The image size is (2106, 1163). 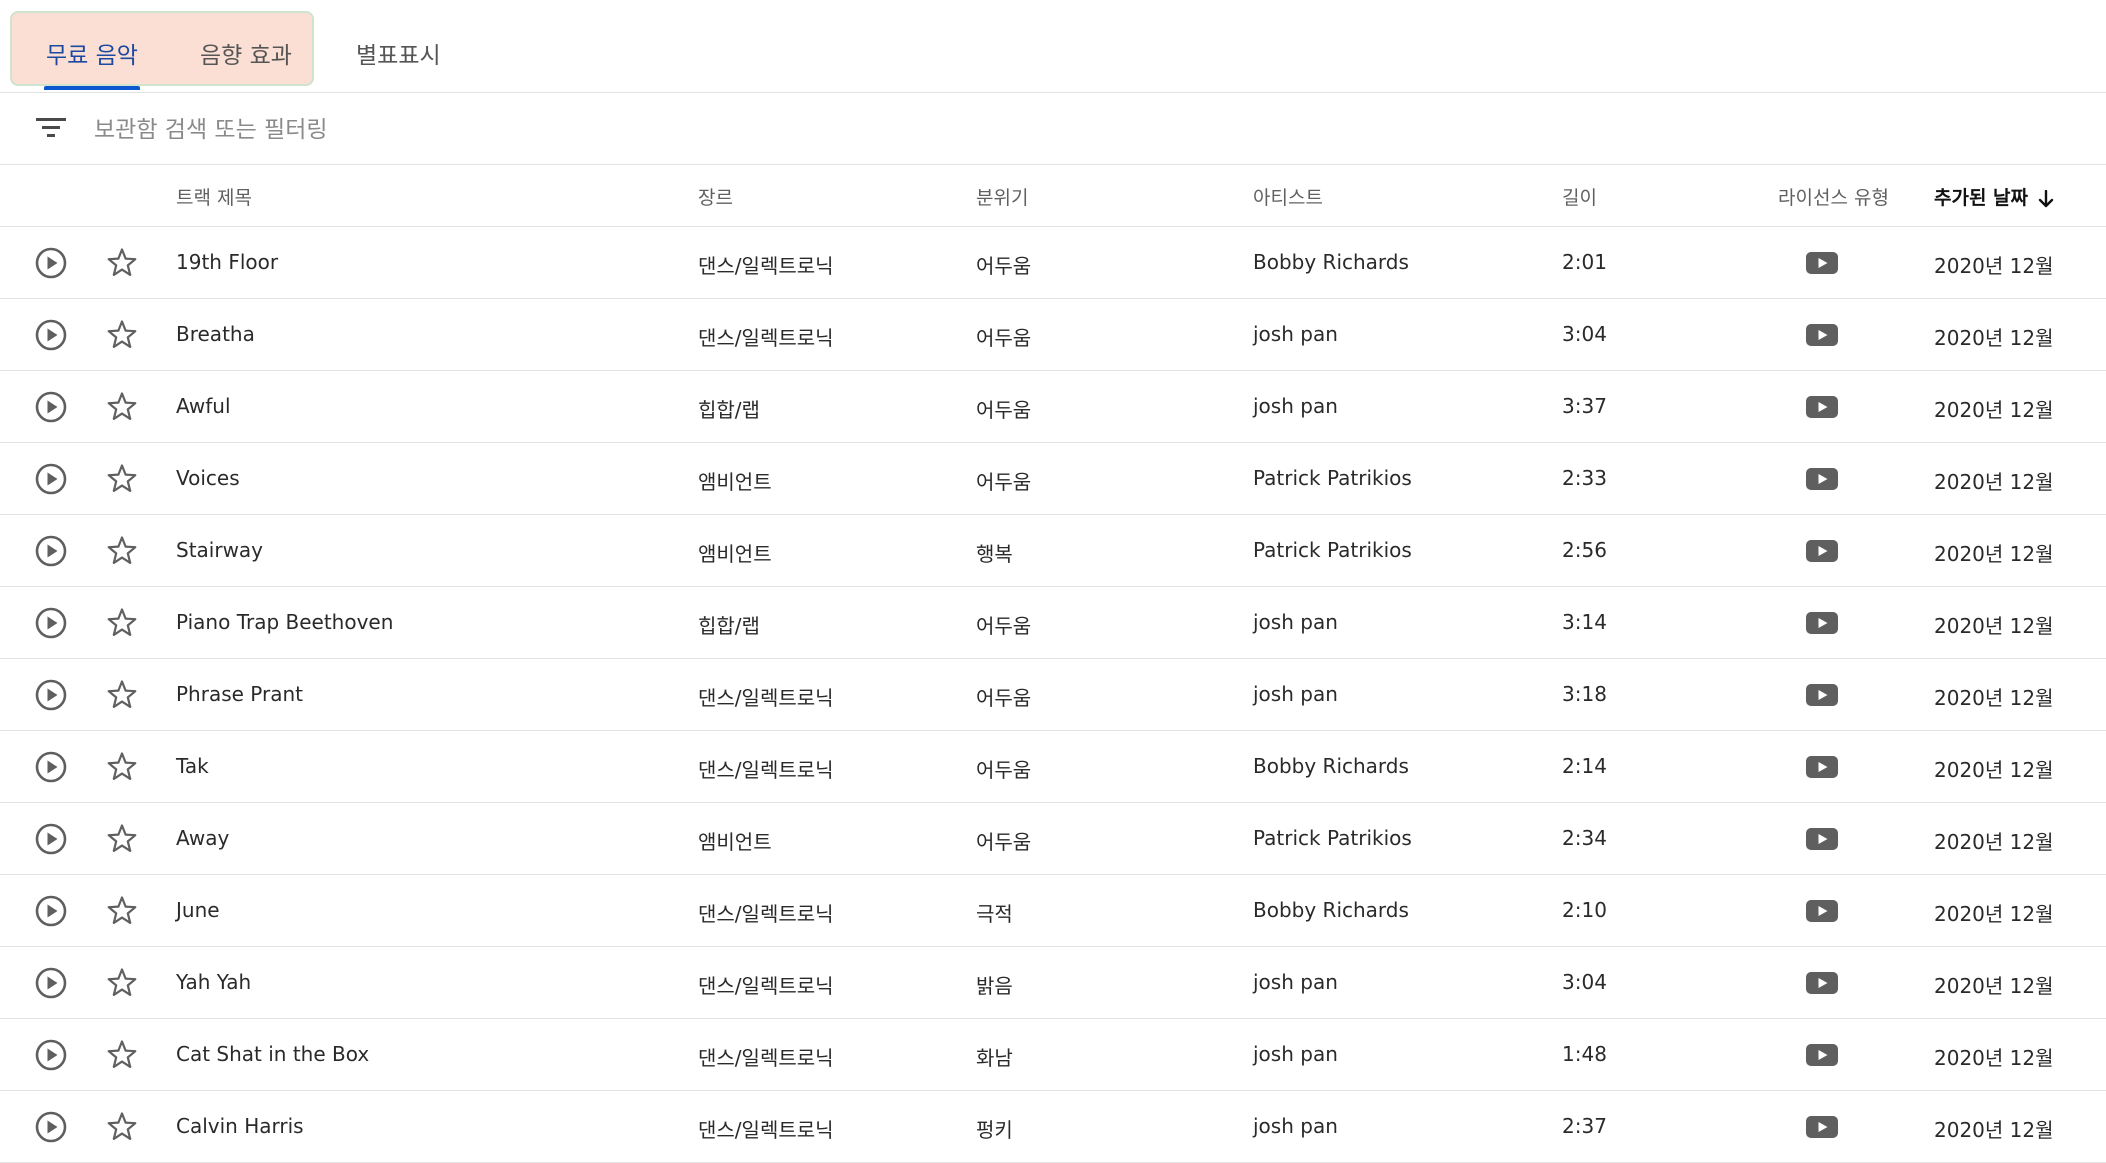 What do you see at coordinates (1994, 196) in the screenshot?
I see `column-header-added: 추가된 날짜` at bounding box center [1994, 196].